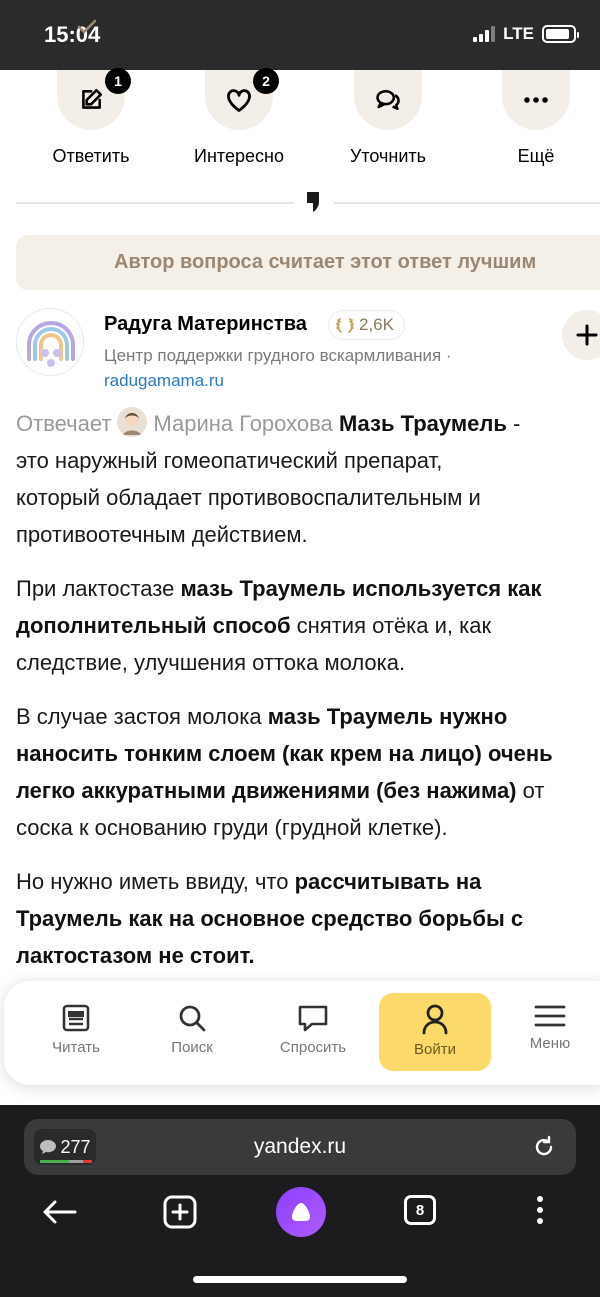 This screenshot has height=1297, width=600. I want to click on rating-bar, so click(66, 1161).